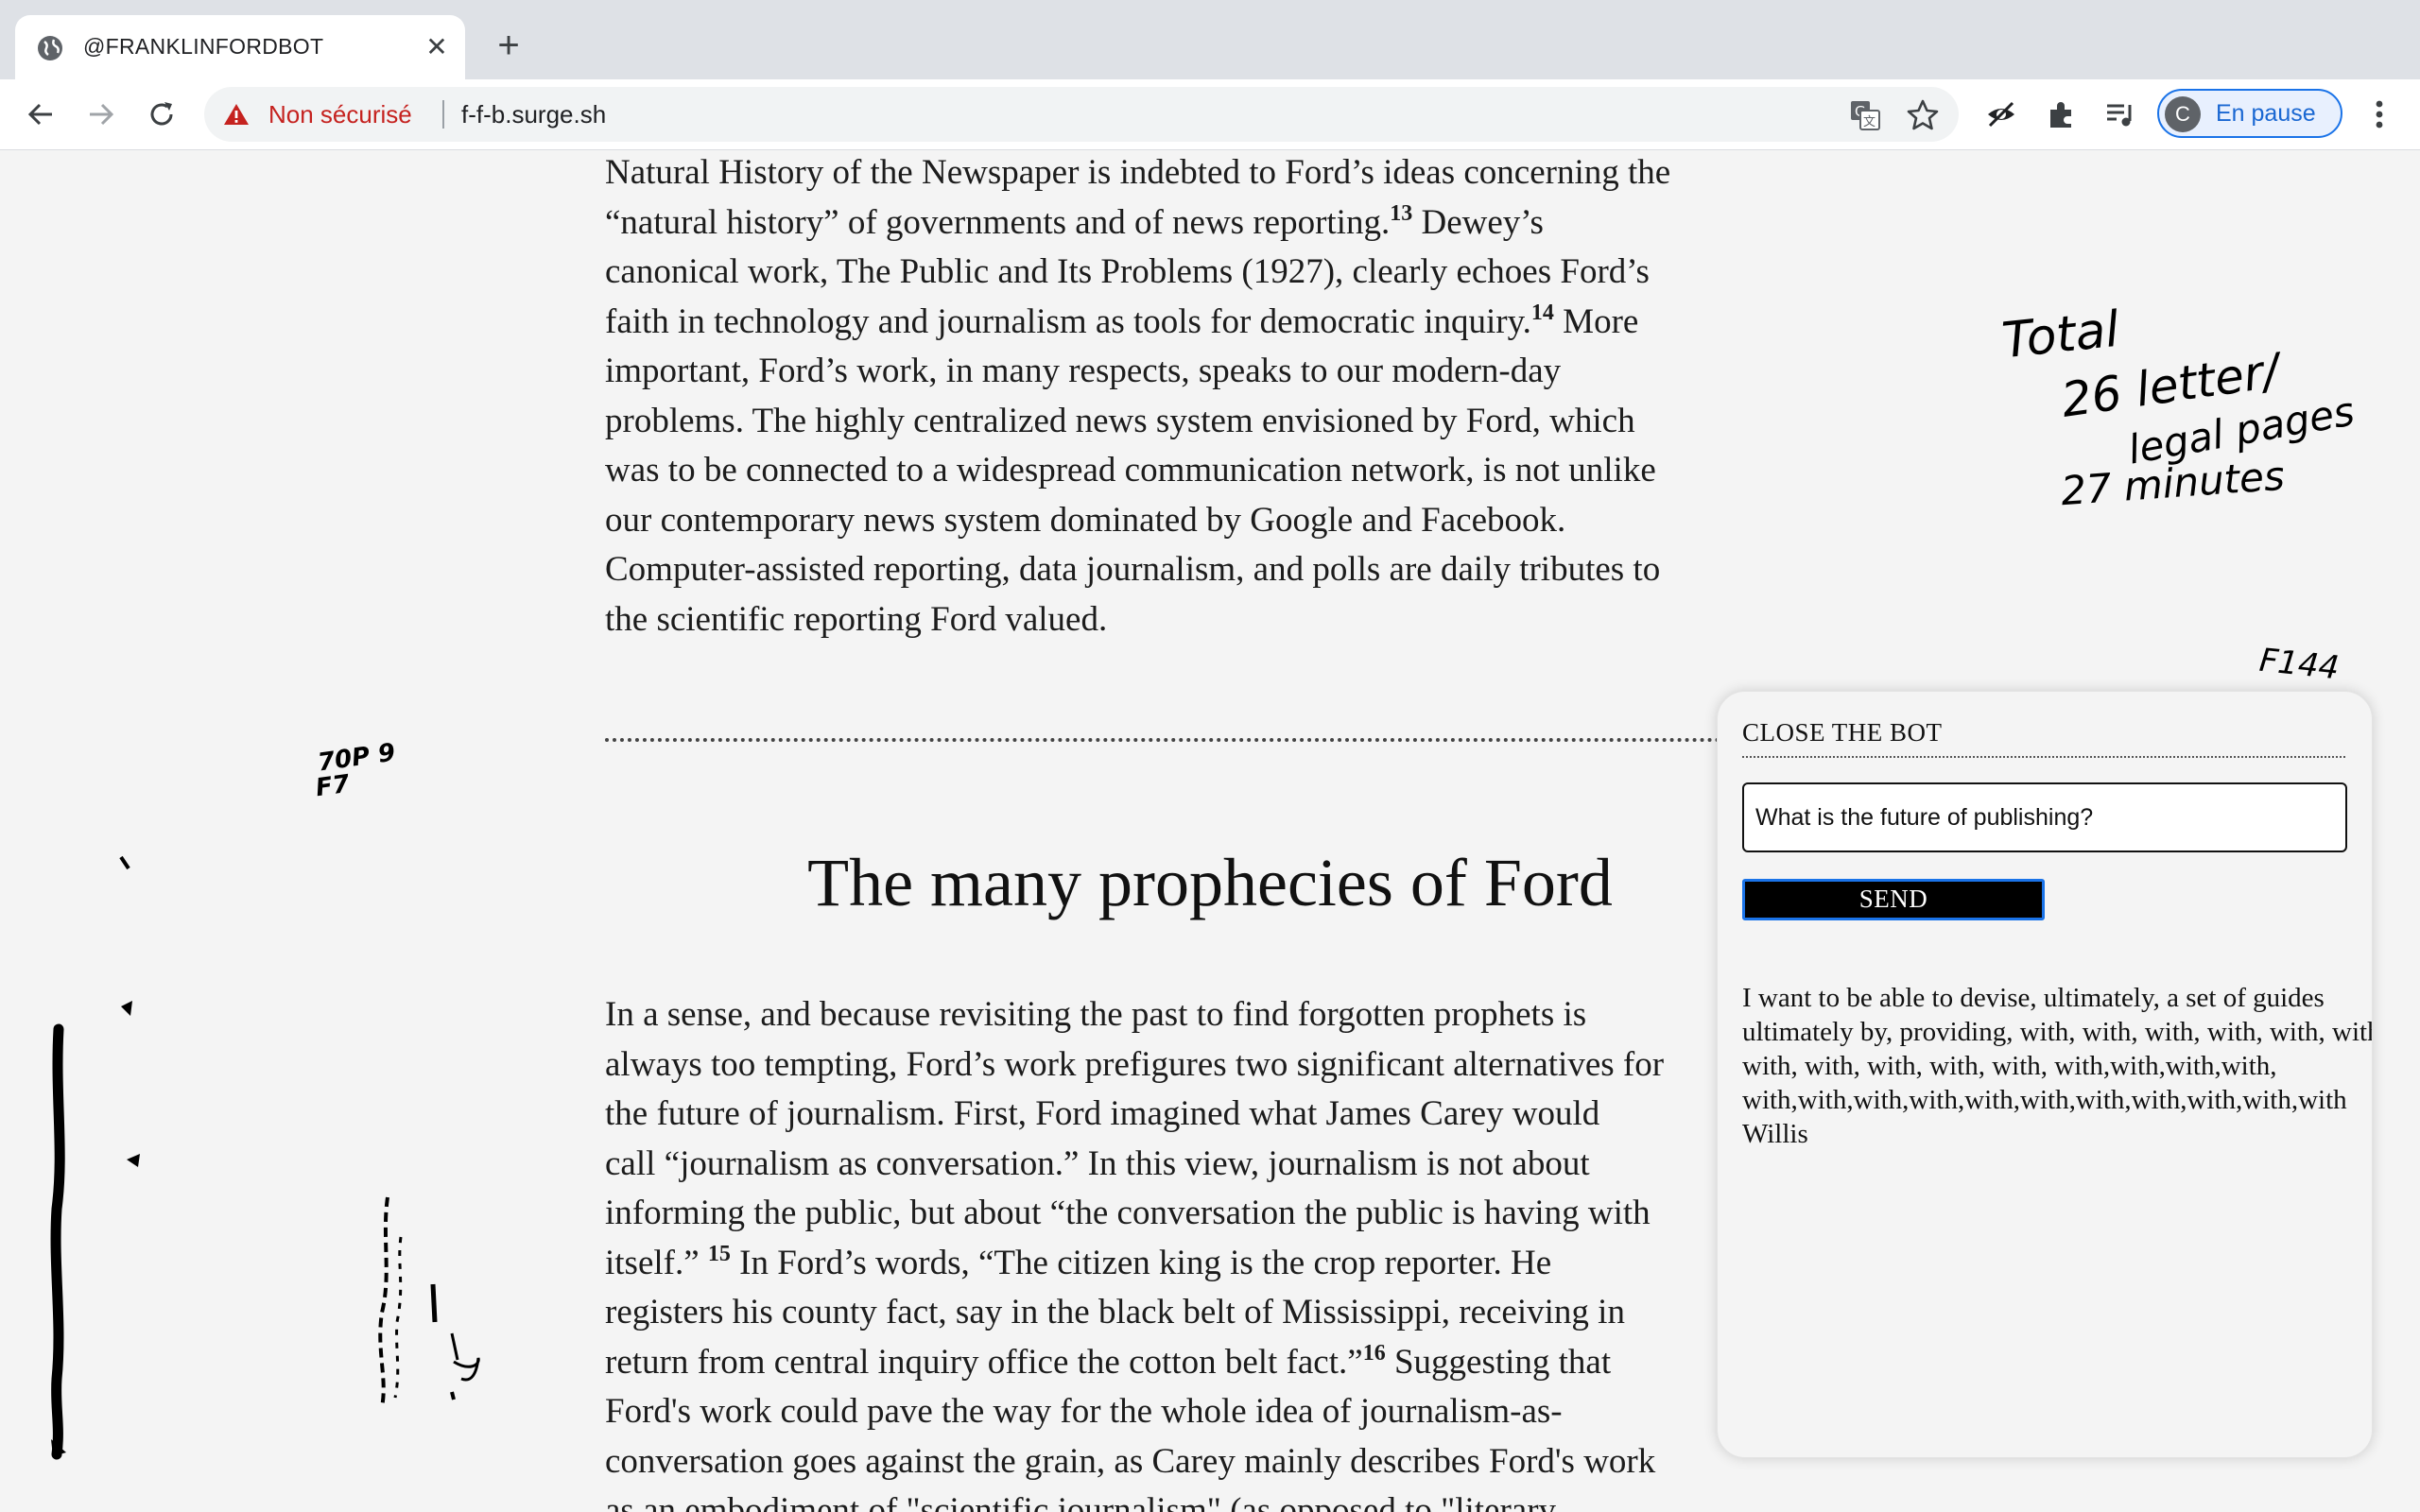 The image size is (2420, 1512). Describe the element at coordinates (101, 114) in the screenshot. I see `forward-icon` at that location.